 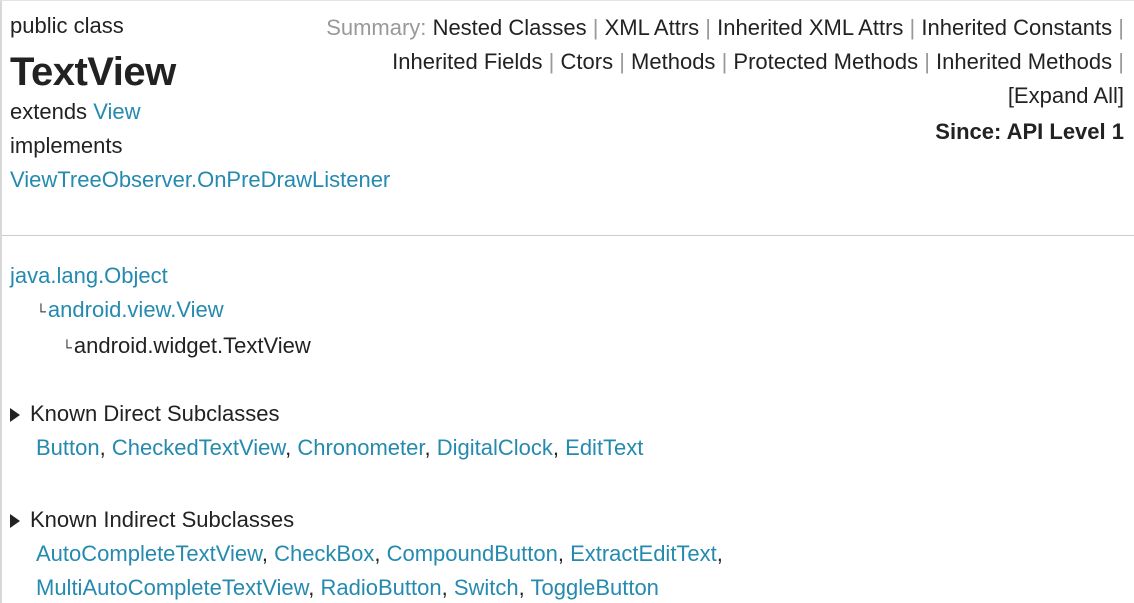 What do you see at coordinates (1029, 131) in the screenshot?
I see `since-api-level: Since: API Level 1` at bounding box center [1029, 131].